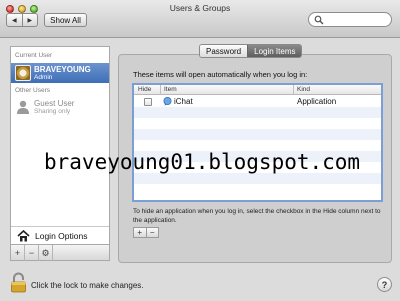 The width and height of the screenshot is (400, 301). What do you see at coordinates (319, 20) in the screenshot?
I see `search-icon` at bounding box center [319, 20].